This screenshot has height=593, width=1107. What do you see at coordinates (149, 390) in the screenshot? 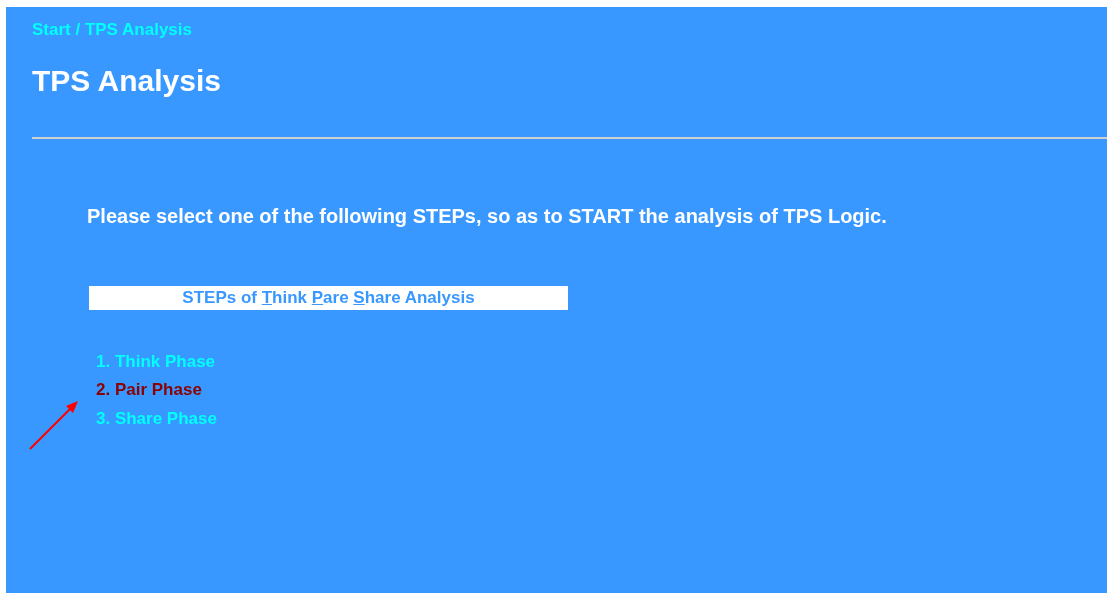
I see `step-link: 2. Pair Phase` at bounding box center [149, 390].